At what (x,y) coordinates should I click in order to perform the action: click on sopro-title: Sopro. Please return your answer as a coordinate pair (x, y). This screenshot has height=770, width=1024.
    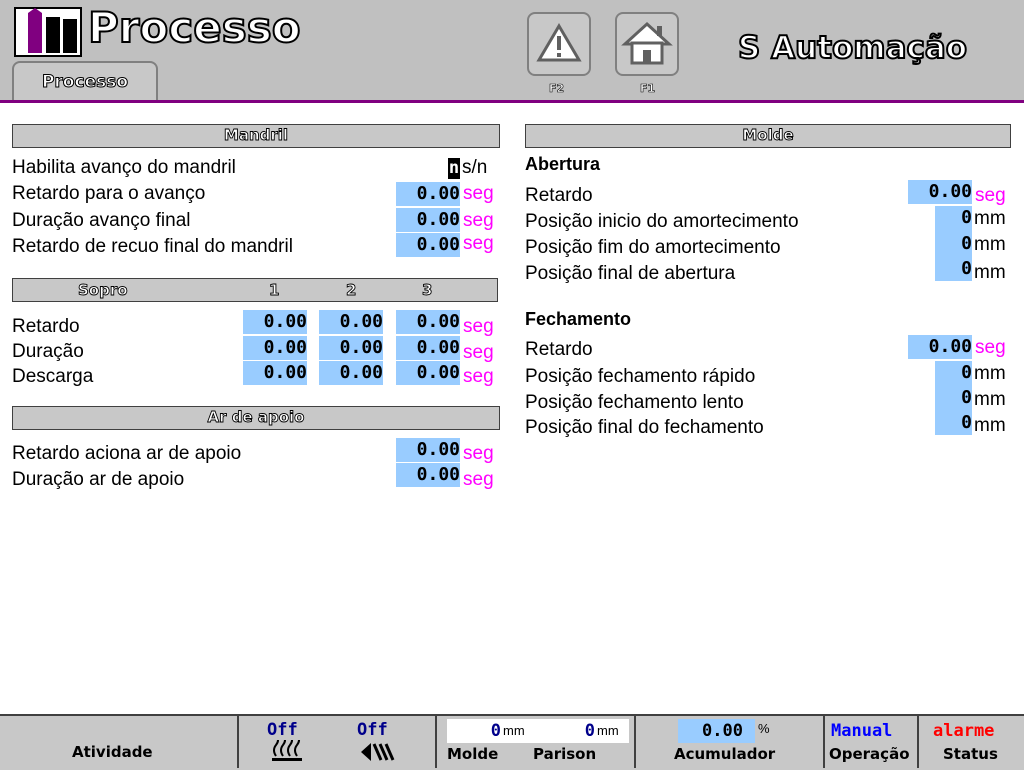
    Looking at the image, I should click on (103, 290).